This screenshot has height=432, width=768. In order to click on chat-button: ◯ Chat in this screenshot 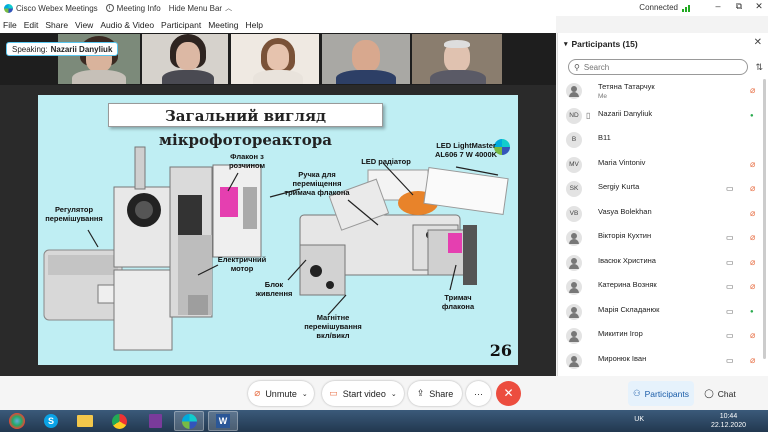, I will do `click(720, 393)`.